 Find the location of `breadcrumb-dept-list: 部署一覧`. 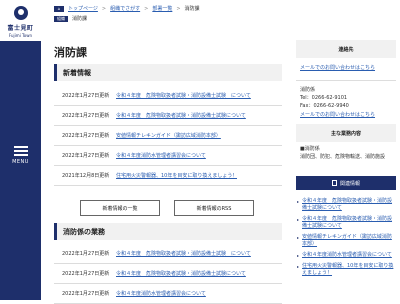

breadcrumb-dept-list: 部署一覧 is located at coordinates (162, 8).